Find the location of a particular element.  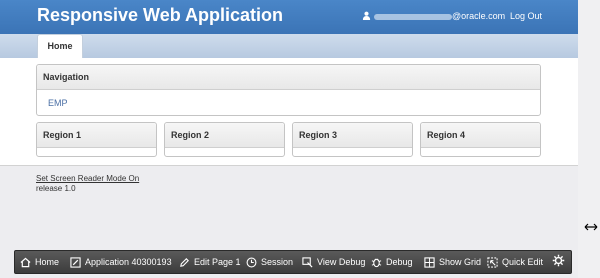

dev-application-label: Application 40300193 is located at coordinates (128, 262).